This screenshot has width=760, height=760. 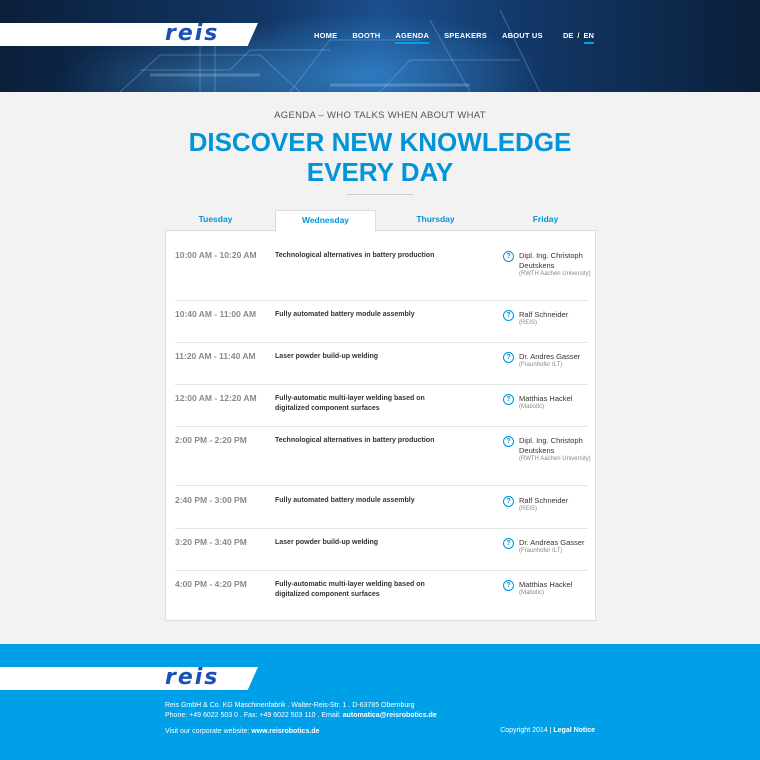 I want to click on page-headline: DISCOVER NEW KNOWLEDGE EVERY DAY, so click(x=380, y=157).